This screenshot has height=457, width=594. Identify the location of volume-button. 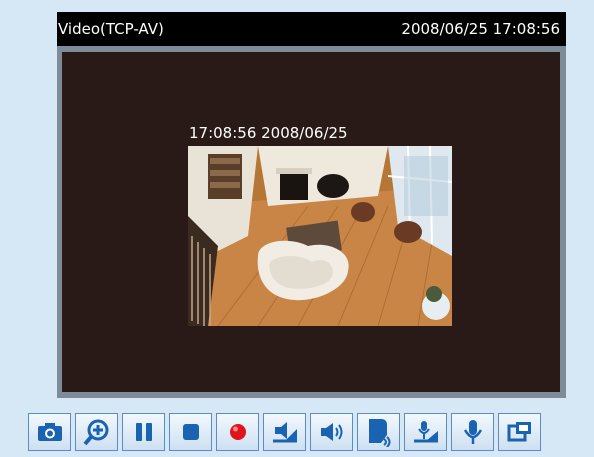
(284, 432).